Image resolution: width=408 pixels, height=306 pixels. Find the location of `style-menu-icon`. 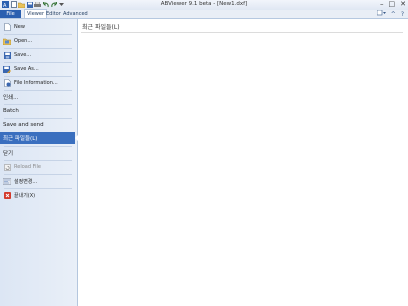

style-menu-icon is located at coordinates (381, 13).